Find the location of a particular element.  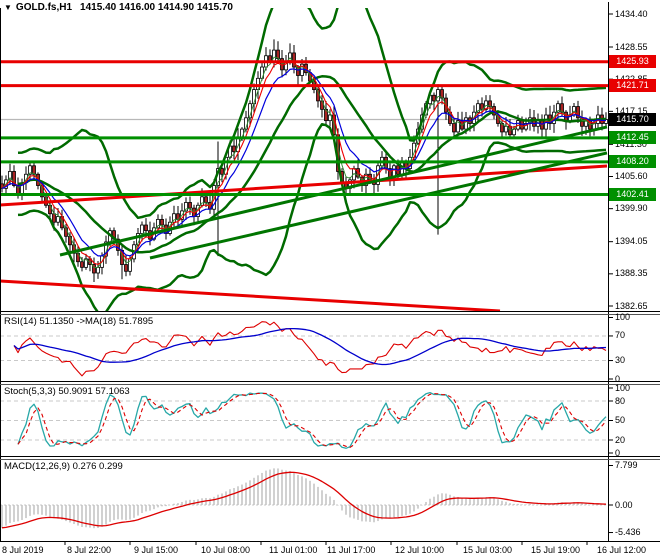

current-price-badge: 1415.70 is located at coordinates (632, 119).